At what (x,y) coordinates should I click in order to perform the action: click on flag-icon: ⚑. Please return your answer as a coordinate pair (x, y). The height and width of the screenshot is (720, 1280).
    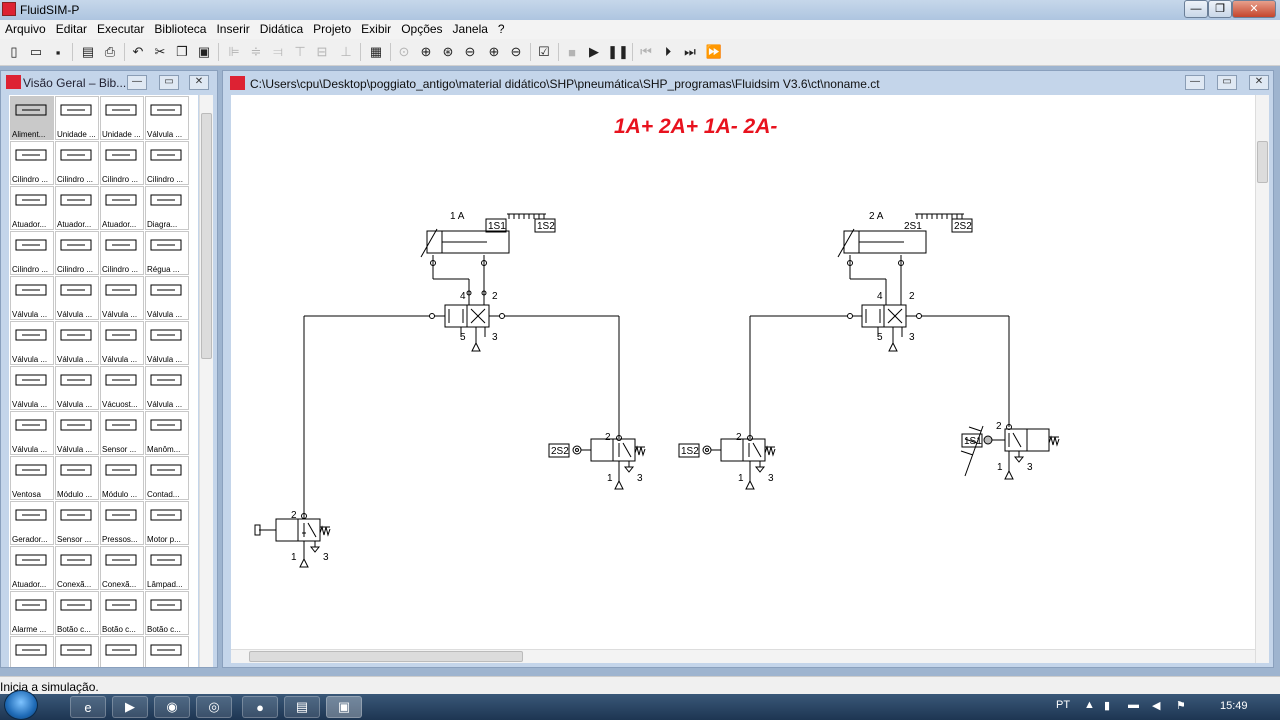
    Looking at the image, I should click on (1181, 705).